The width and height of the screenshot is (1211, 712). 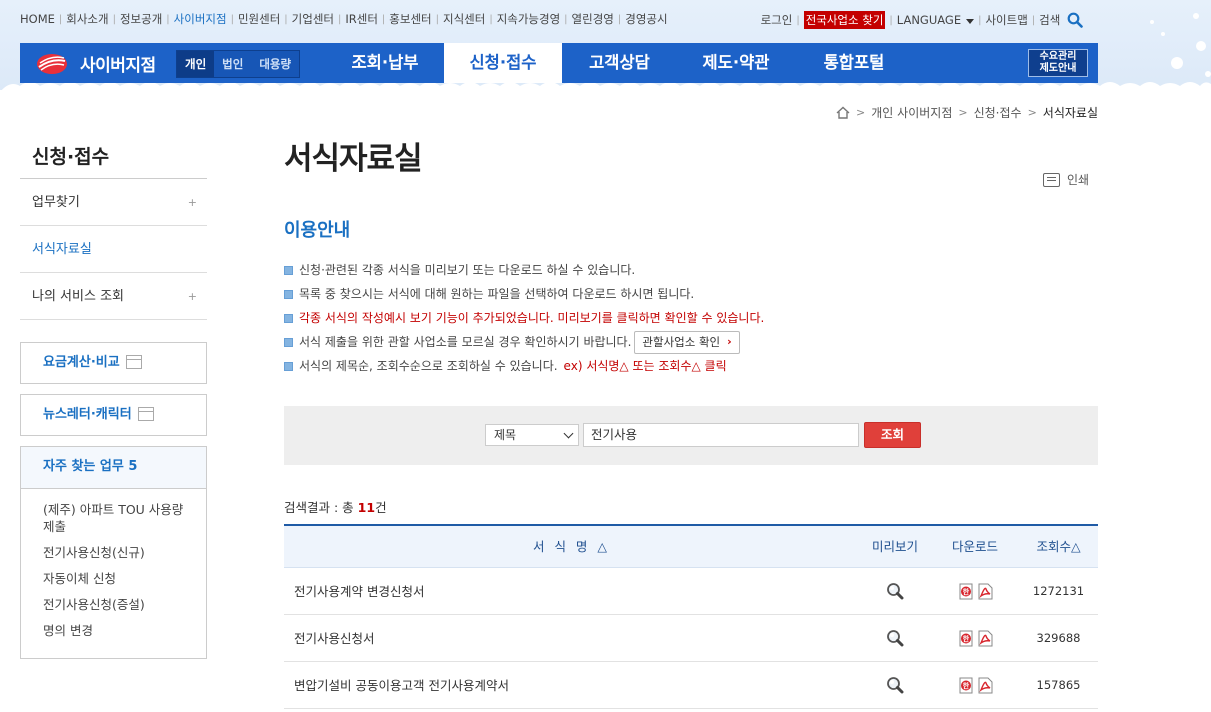 I want to click on menu-policy-terms: 제도·약관, so click(x=736, y=63).